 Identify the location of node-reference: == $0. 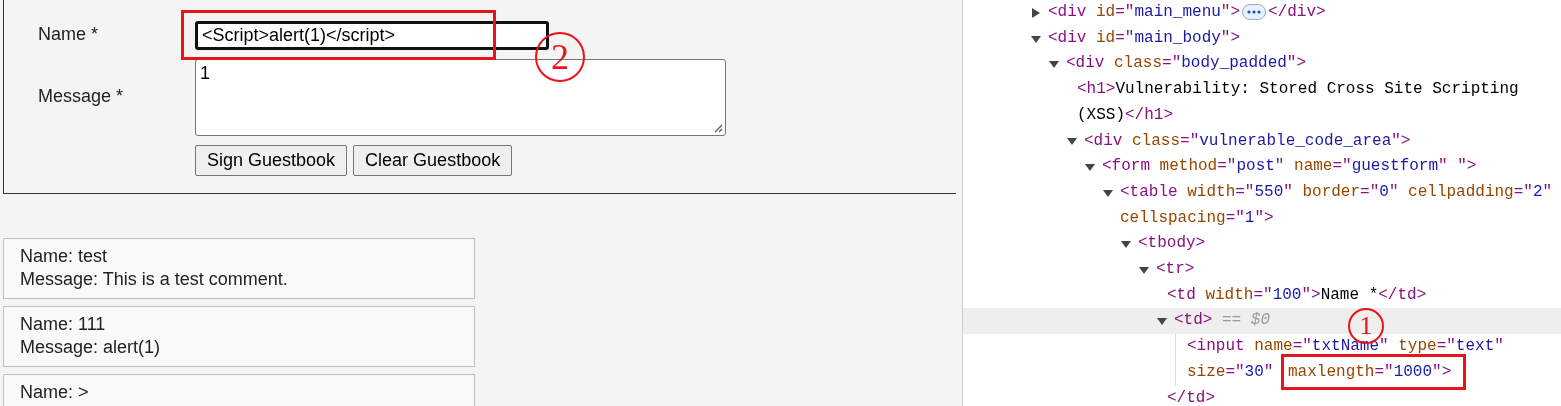
(1245, 320).